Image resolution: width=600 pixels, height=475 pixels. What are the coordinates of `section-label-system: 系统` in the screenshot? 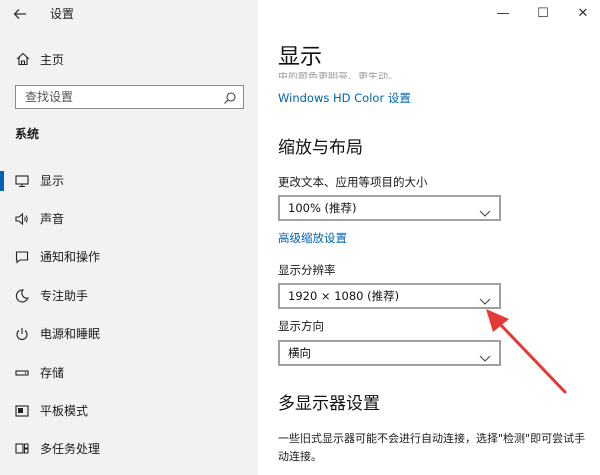 It's located at (27, 134).